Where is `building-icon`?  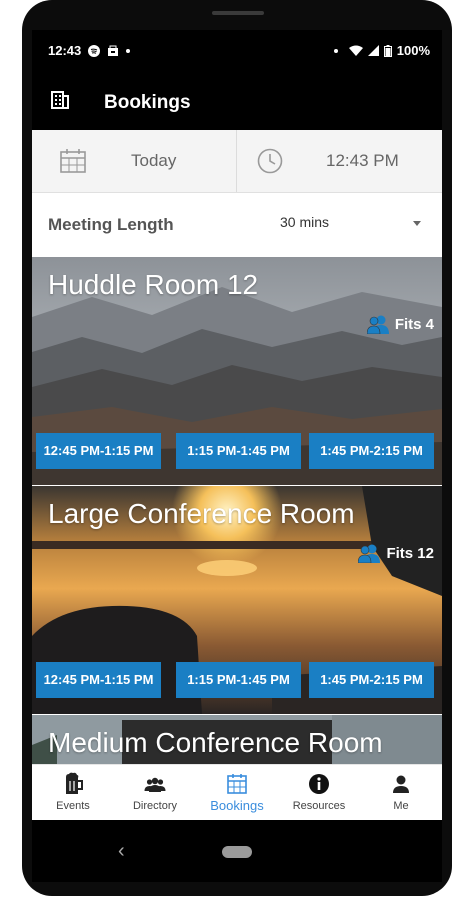 building-icon is located at coordinates (60, 100).